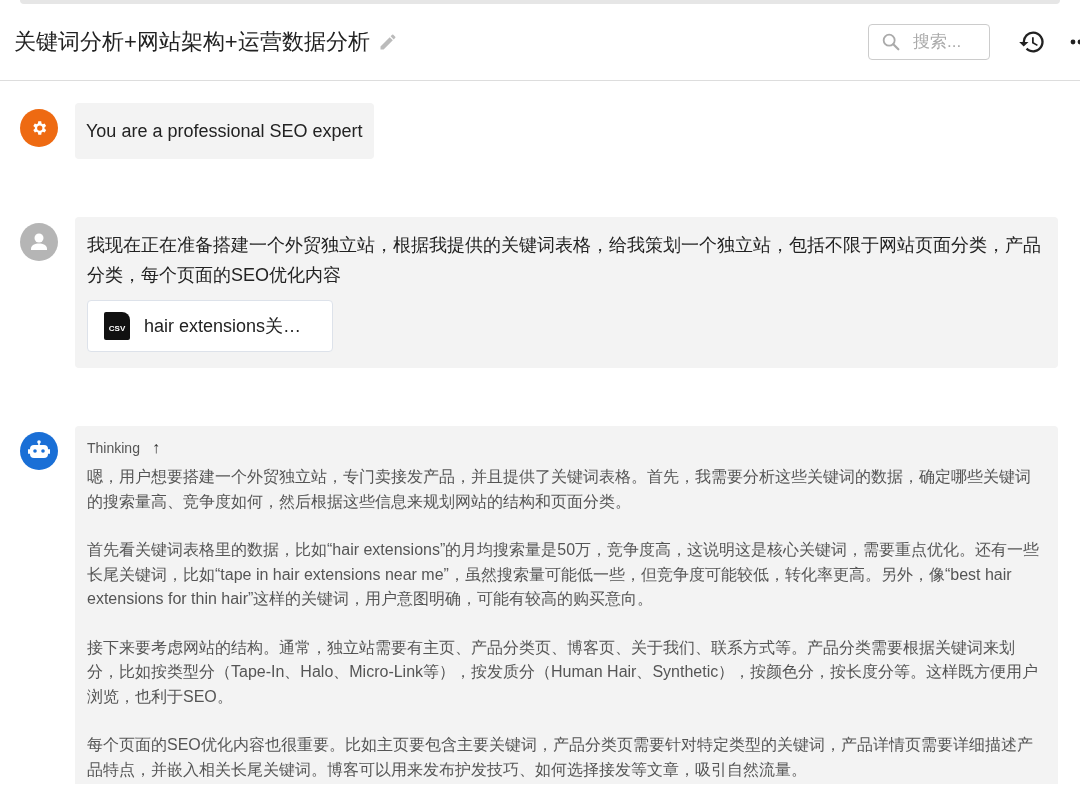 This screenshot has height=785, width=1080. I want to click on gear-avatar-icon, so click(39, 128).